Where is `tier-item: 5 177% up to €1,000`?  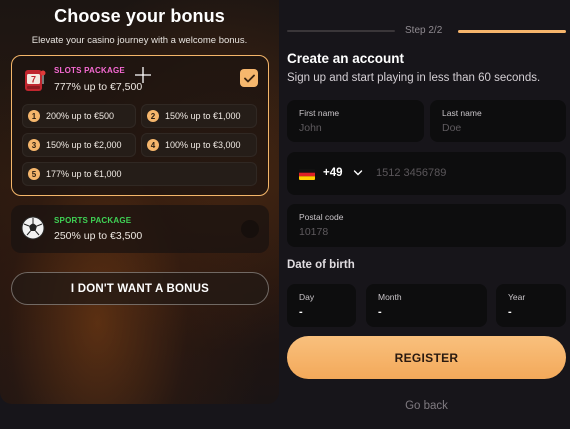
tier-item: 5 177% up to €1,000 is located at coordinates (139, 174).